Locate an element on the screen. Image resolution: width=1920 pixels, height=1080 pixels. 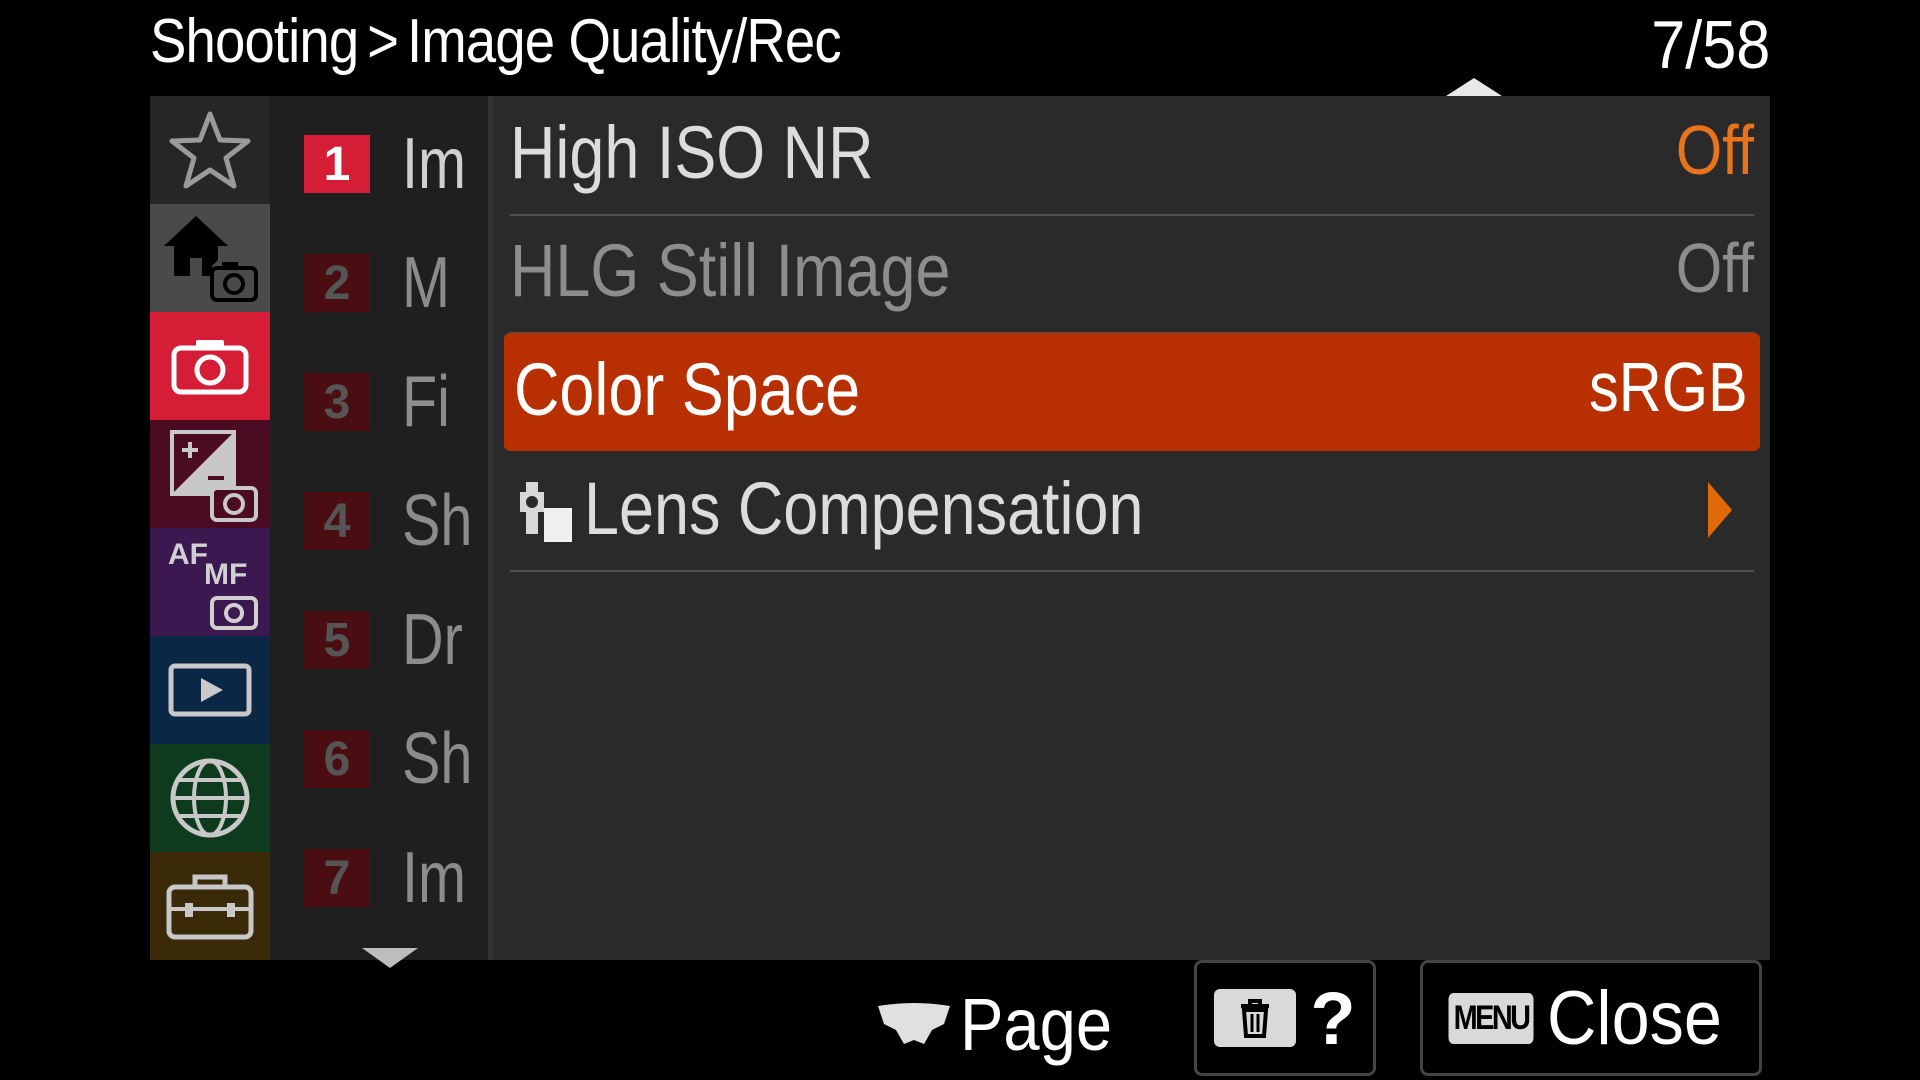
setting-color-space: Color Space sRGB is located at coordinates (1132, 392).